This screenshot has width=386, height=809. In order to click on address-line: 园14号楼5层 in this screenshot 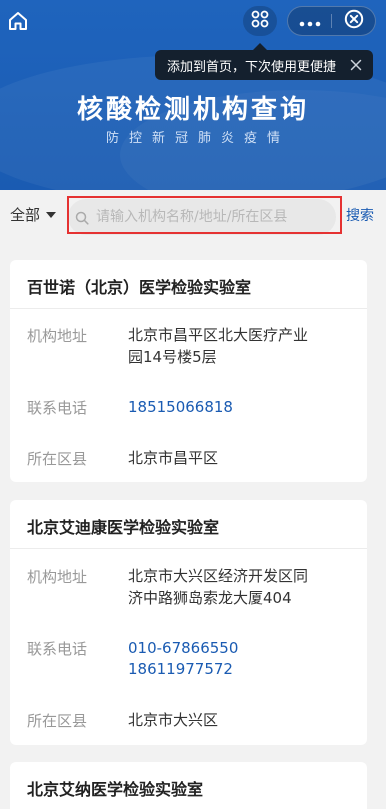, I will do `click(172, 357)`.